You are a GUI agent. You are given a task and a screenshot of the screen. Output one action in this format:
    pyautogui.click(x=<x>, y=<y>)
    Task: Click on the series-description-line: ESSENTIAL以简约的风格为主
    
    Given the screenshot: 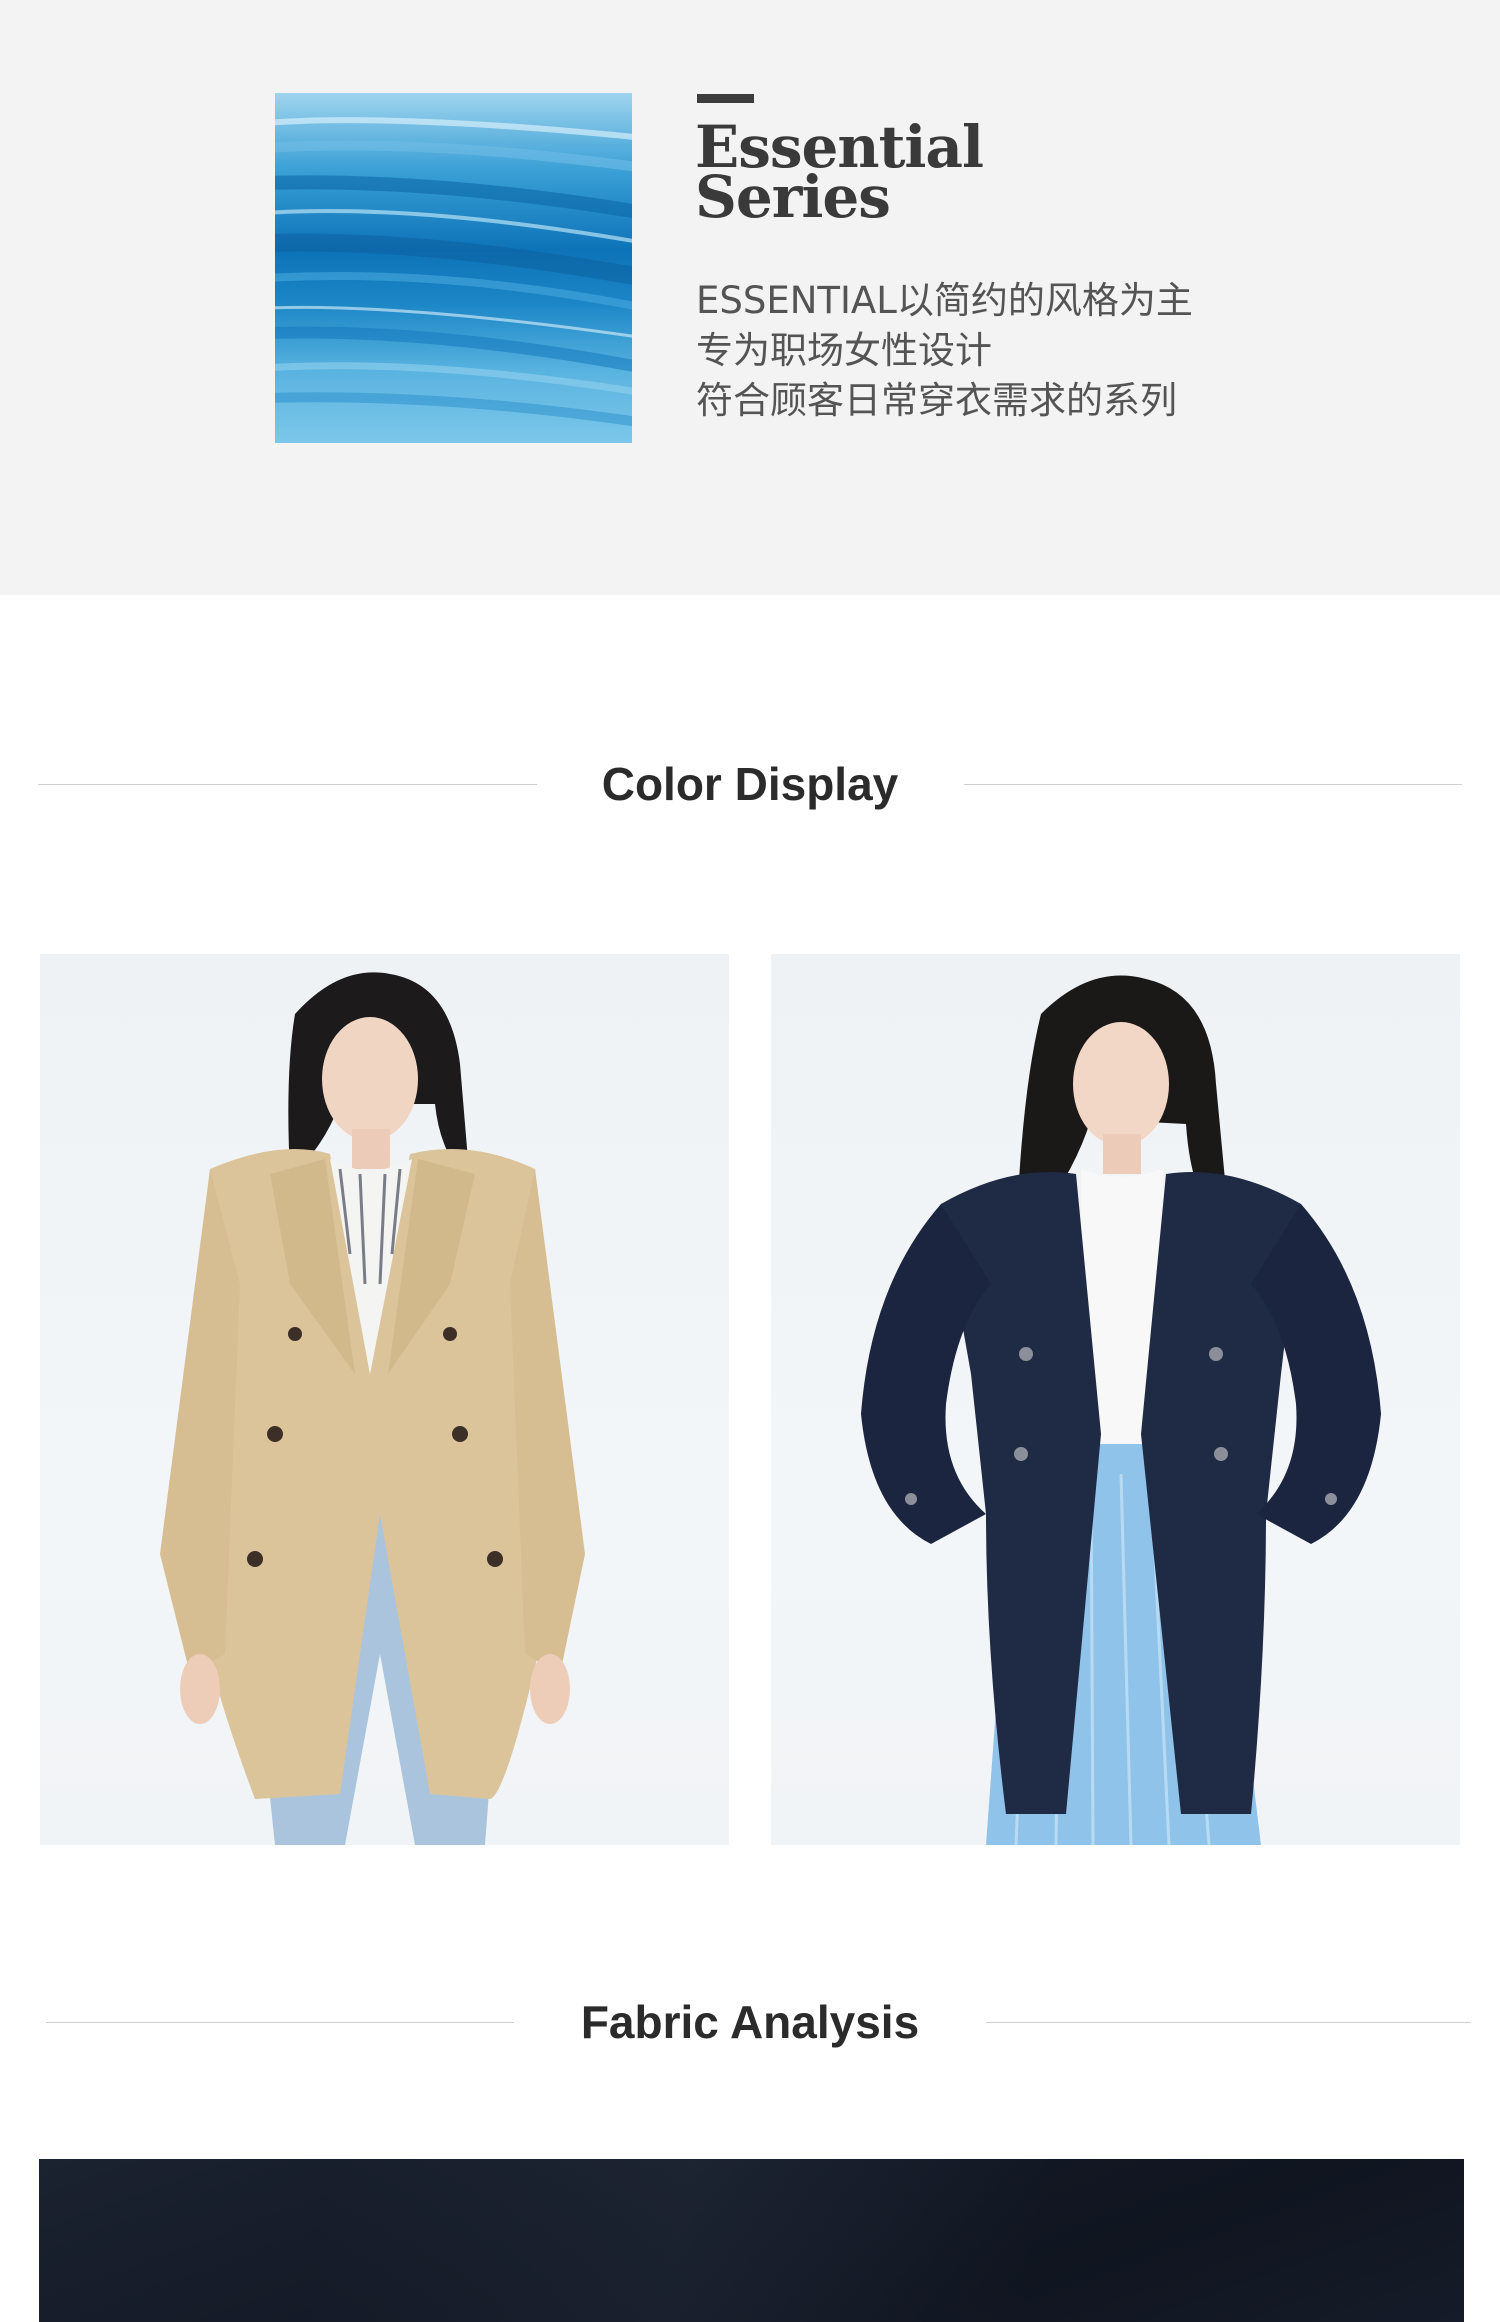 What is the action you would take?
    pyautogui.click(x=944, y=300)
    